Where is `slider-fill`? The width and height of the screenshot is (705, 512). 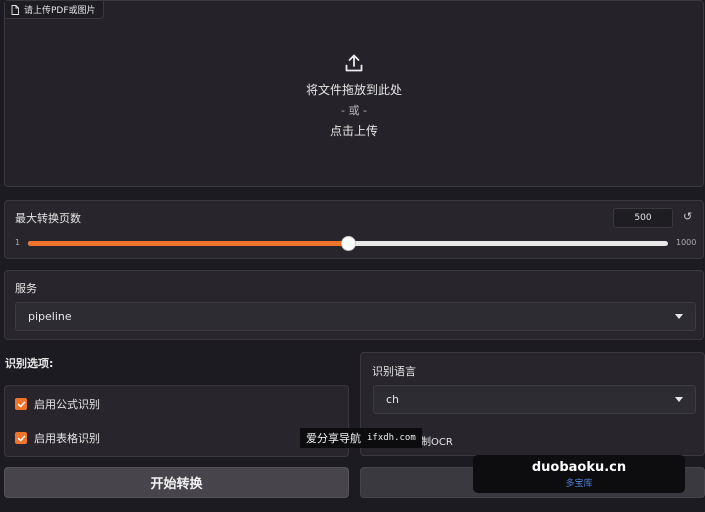 slider-fill is located at coordinates (188, 243).